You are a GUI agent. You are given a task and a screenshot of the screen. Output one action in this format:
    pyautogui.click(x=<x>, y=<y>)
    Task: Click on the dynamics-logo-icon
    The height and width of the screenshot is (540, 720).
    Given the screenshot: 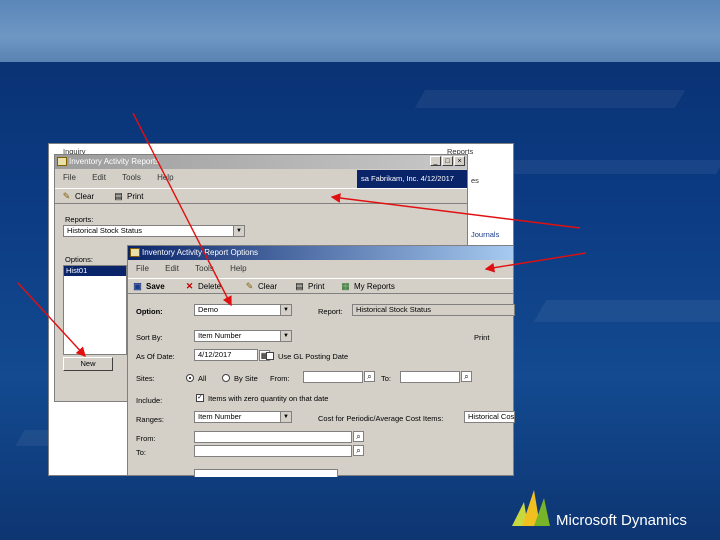 What is the action you would take?
    pyautogui.click(x=531, y=508)
    